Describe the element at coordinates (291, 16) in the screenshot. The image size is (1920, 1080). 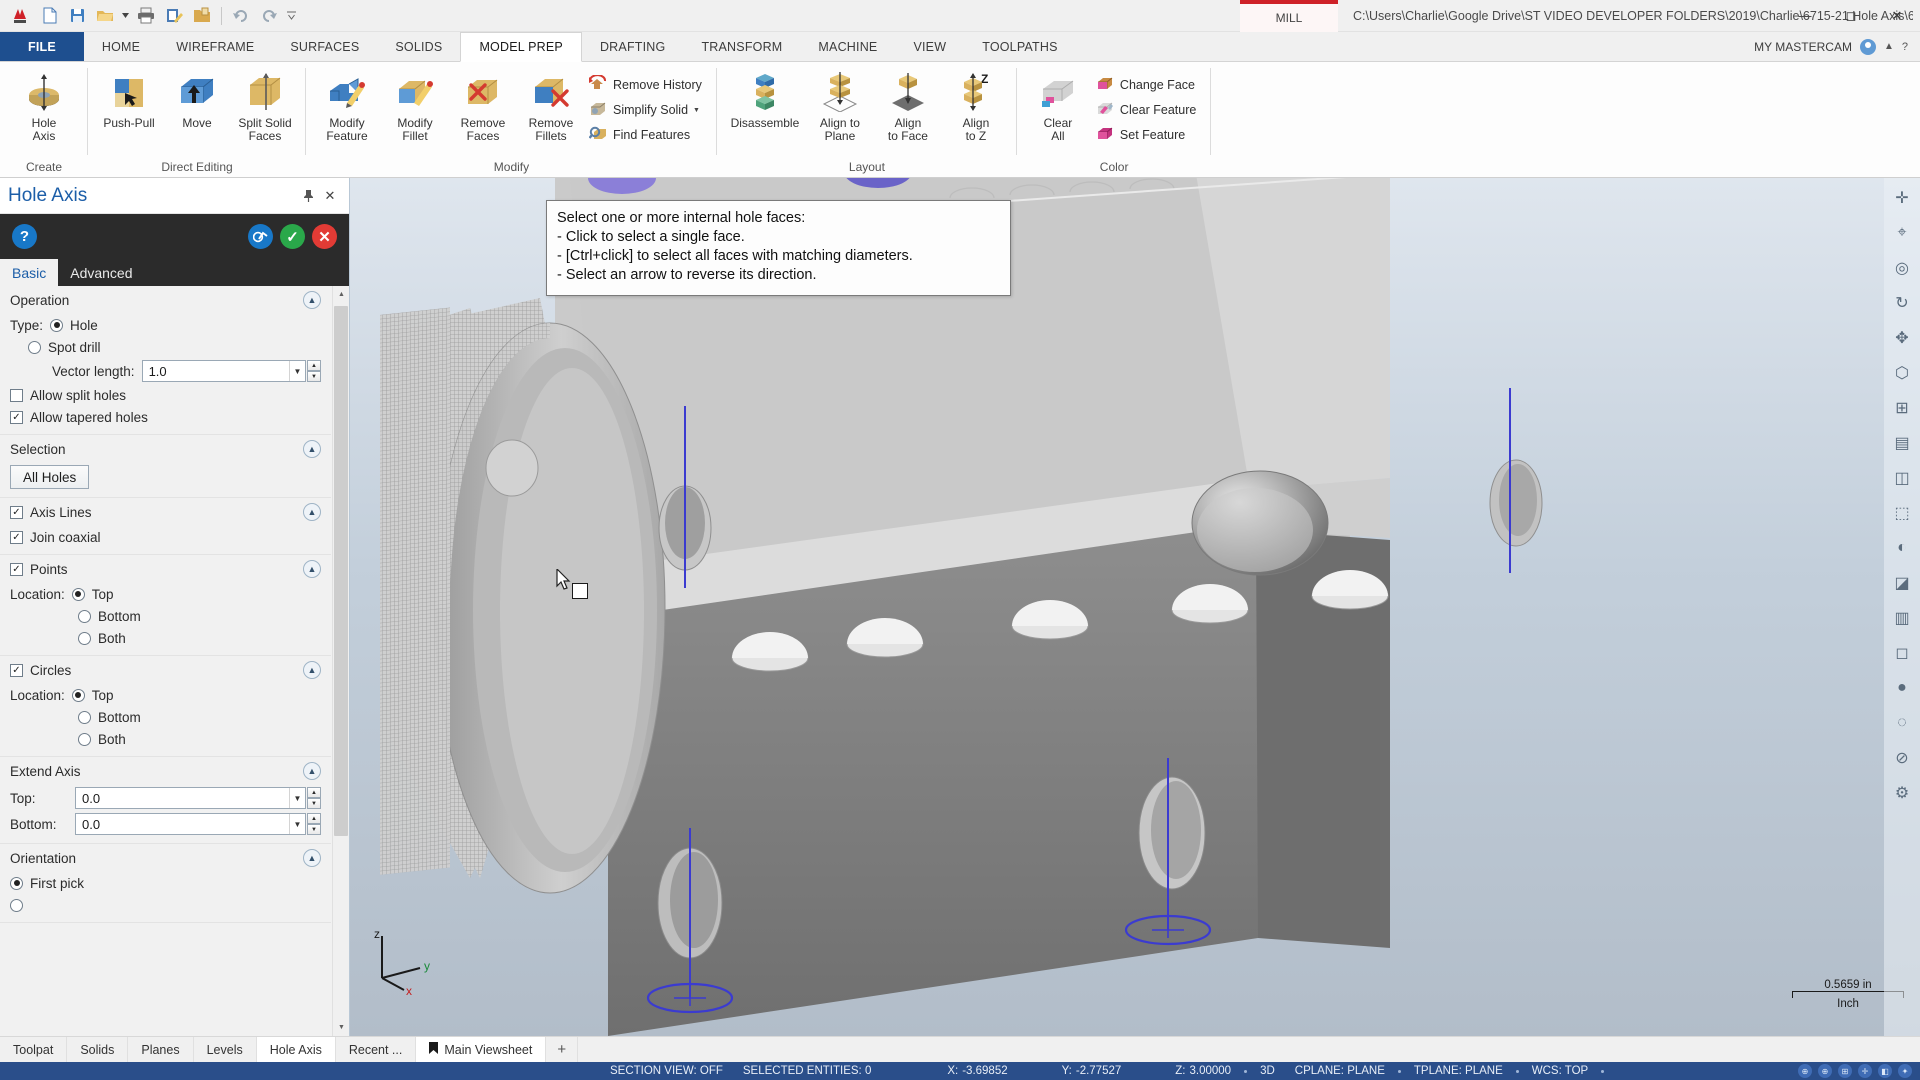
I see `customize-qat-icon` at that location.